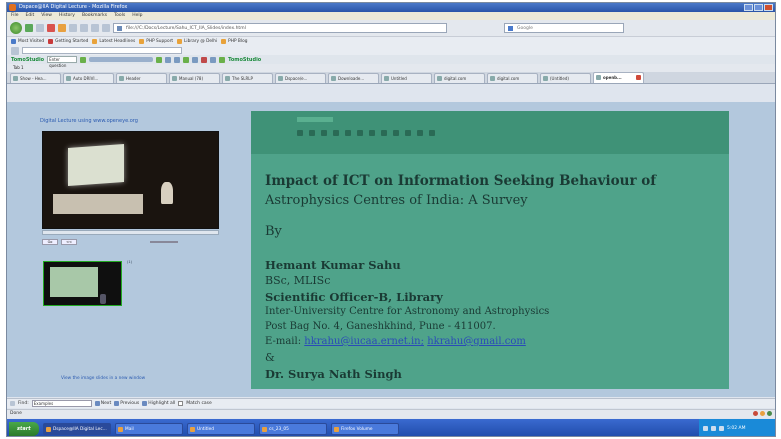  Describe the element at coordinates (126, 403) in the screenshot. I see `find-previous-button: Previous` at that location.